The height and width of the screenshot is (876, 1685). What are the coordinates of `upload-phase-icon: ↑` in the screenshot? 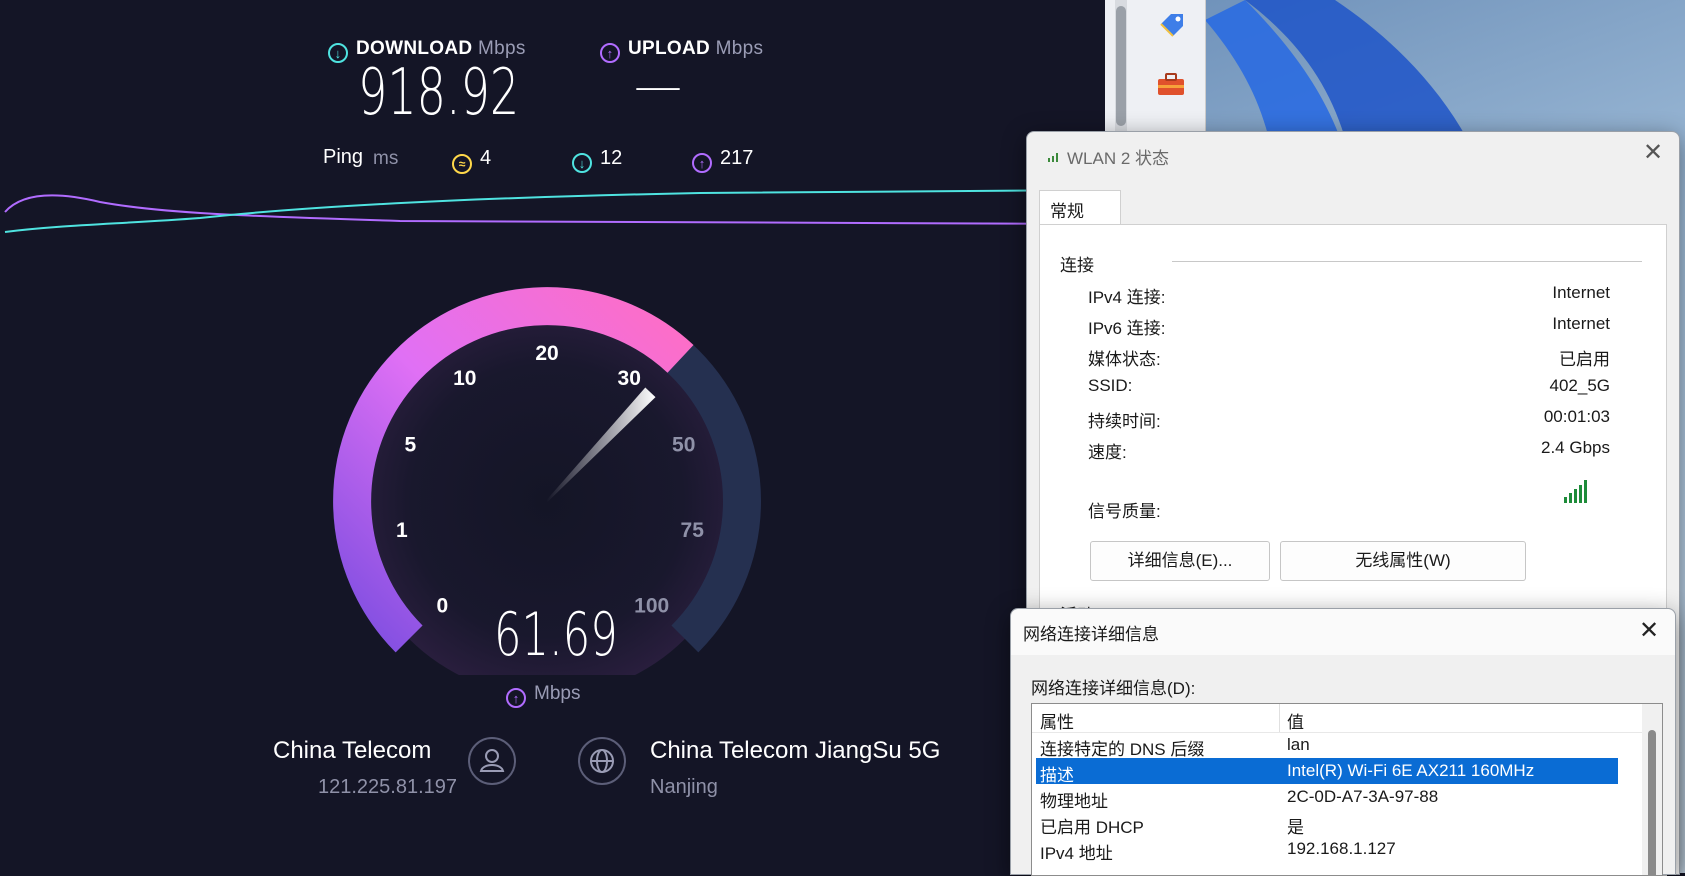 It's located at (516, 698).